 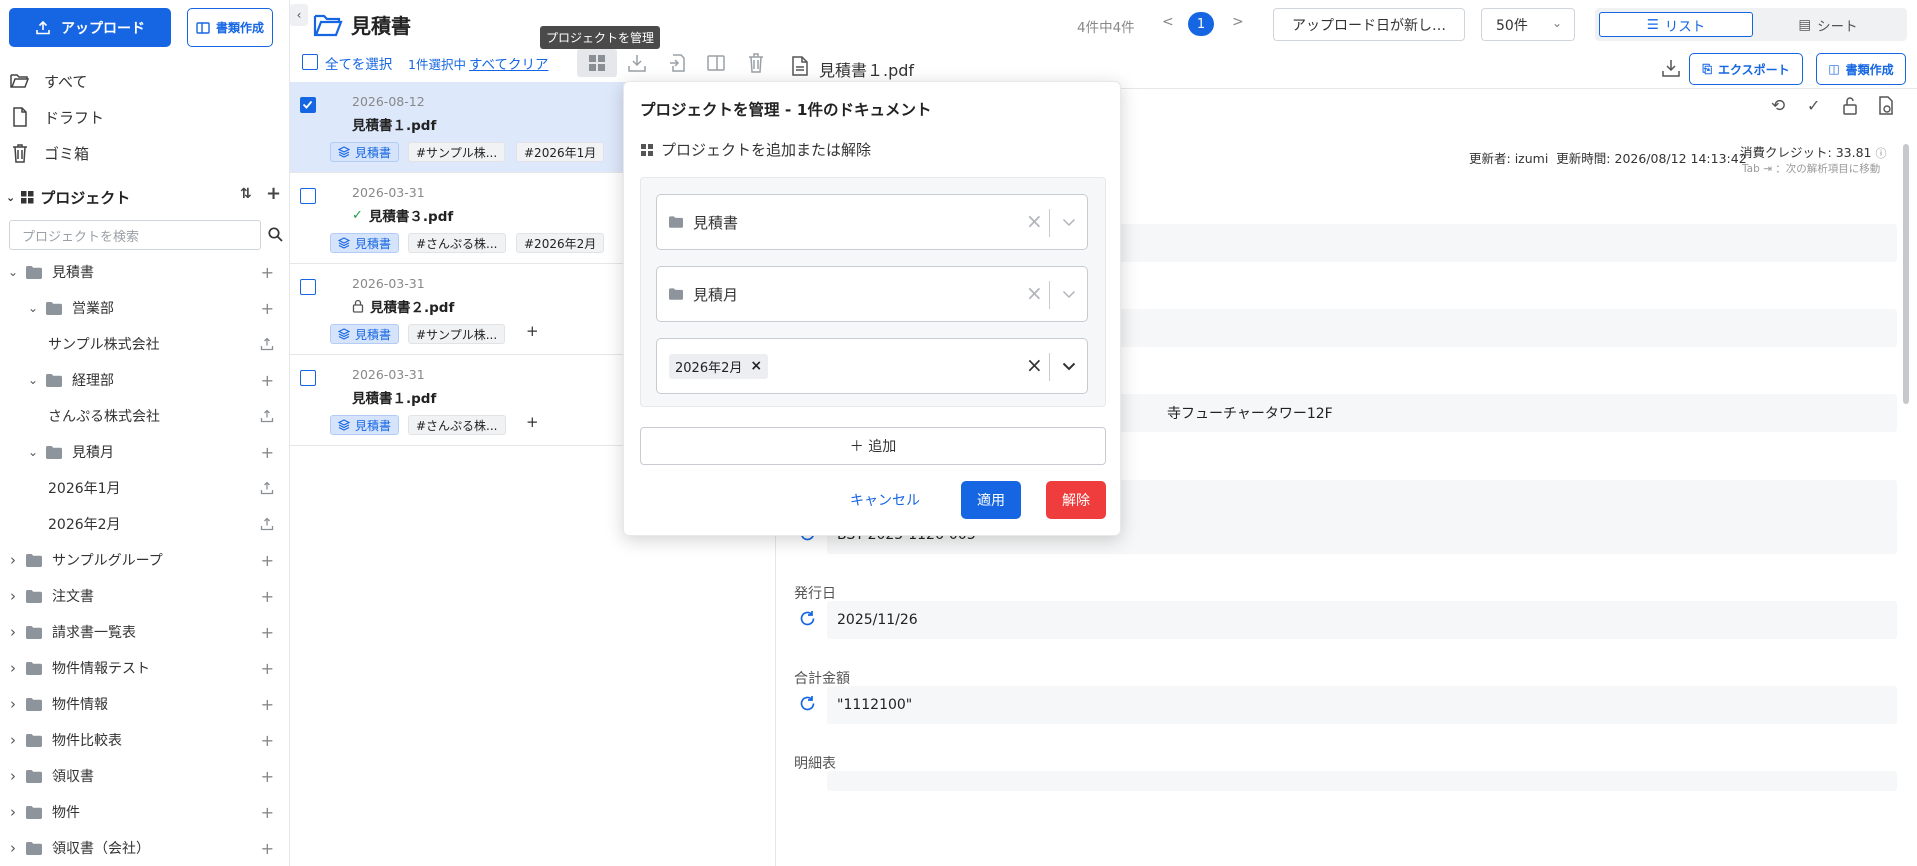 What do you see at coordinates (637, 63) in the screenshot?
I see `download-icon` at bounding box center [637, 63].